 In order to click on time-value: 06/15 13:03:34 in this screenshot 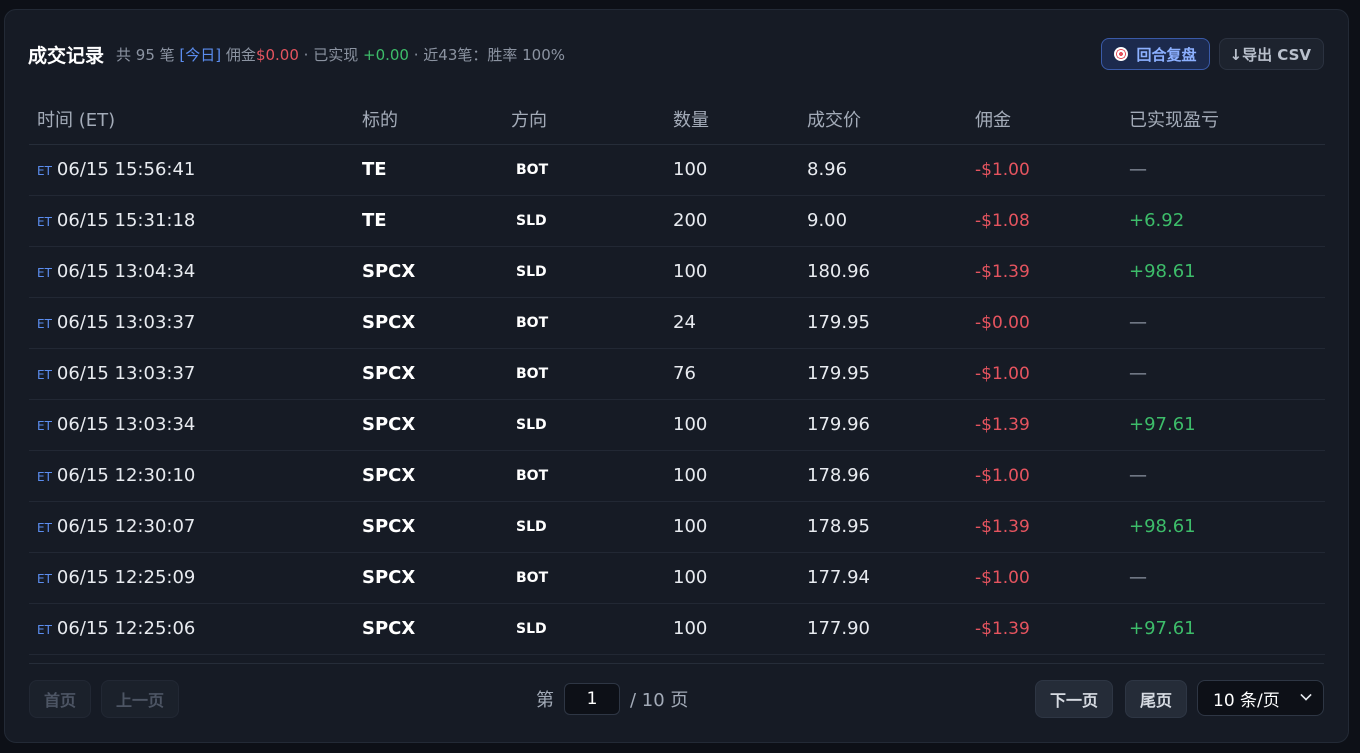, I will do `click(126, 424)`.